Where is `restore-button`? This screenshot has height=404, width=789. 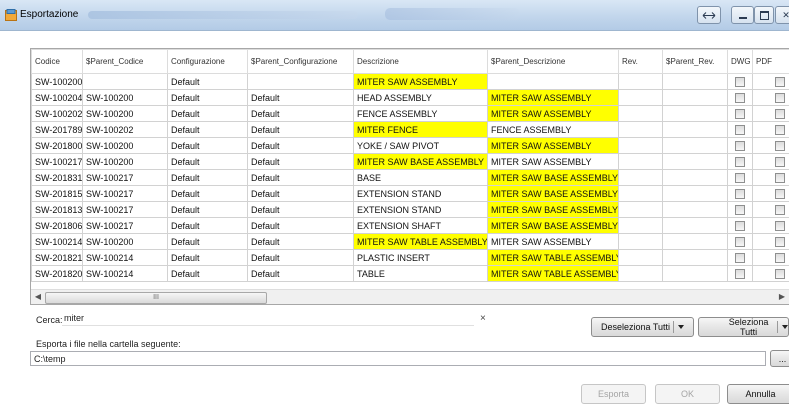 restore-button is located at coordinates (709, 15).